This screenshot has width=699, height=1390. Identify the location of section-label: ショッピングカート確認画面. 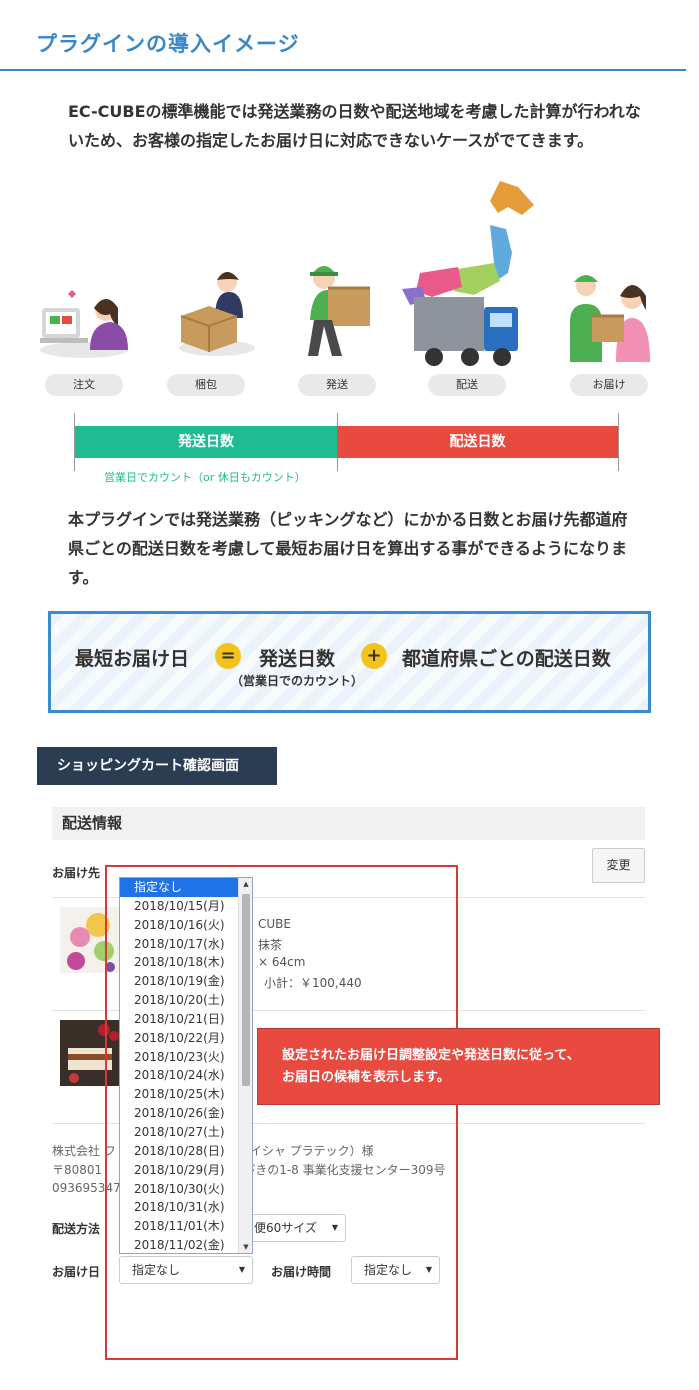
(157, 766).